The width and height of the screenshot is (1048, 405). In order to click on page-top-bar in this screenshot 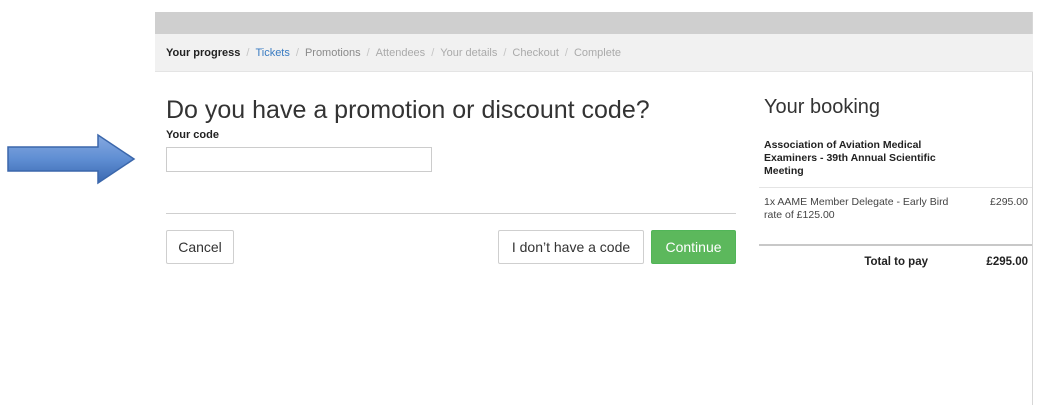, I will do `click(594, 23)`.